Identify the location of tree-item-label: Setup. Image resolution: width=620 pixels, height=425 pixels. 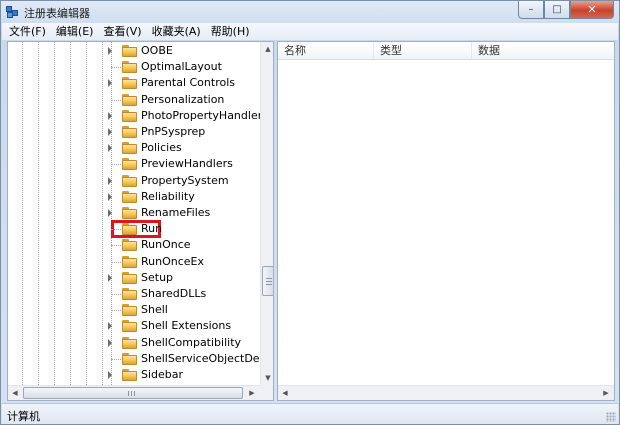
(157, 277).